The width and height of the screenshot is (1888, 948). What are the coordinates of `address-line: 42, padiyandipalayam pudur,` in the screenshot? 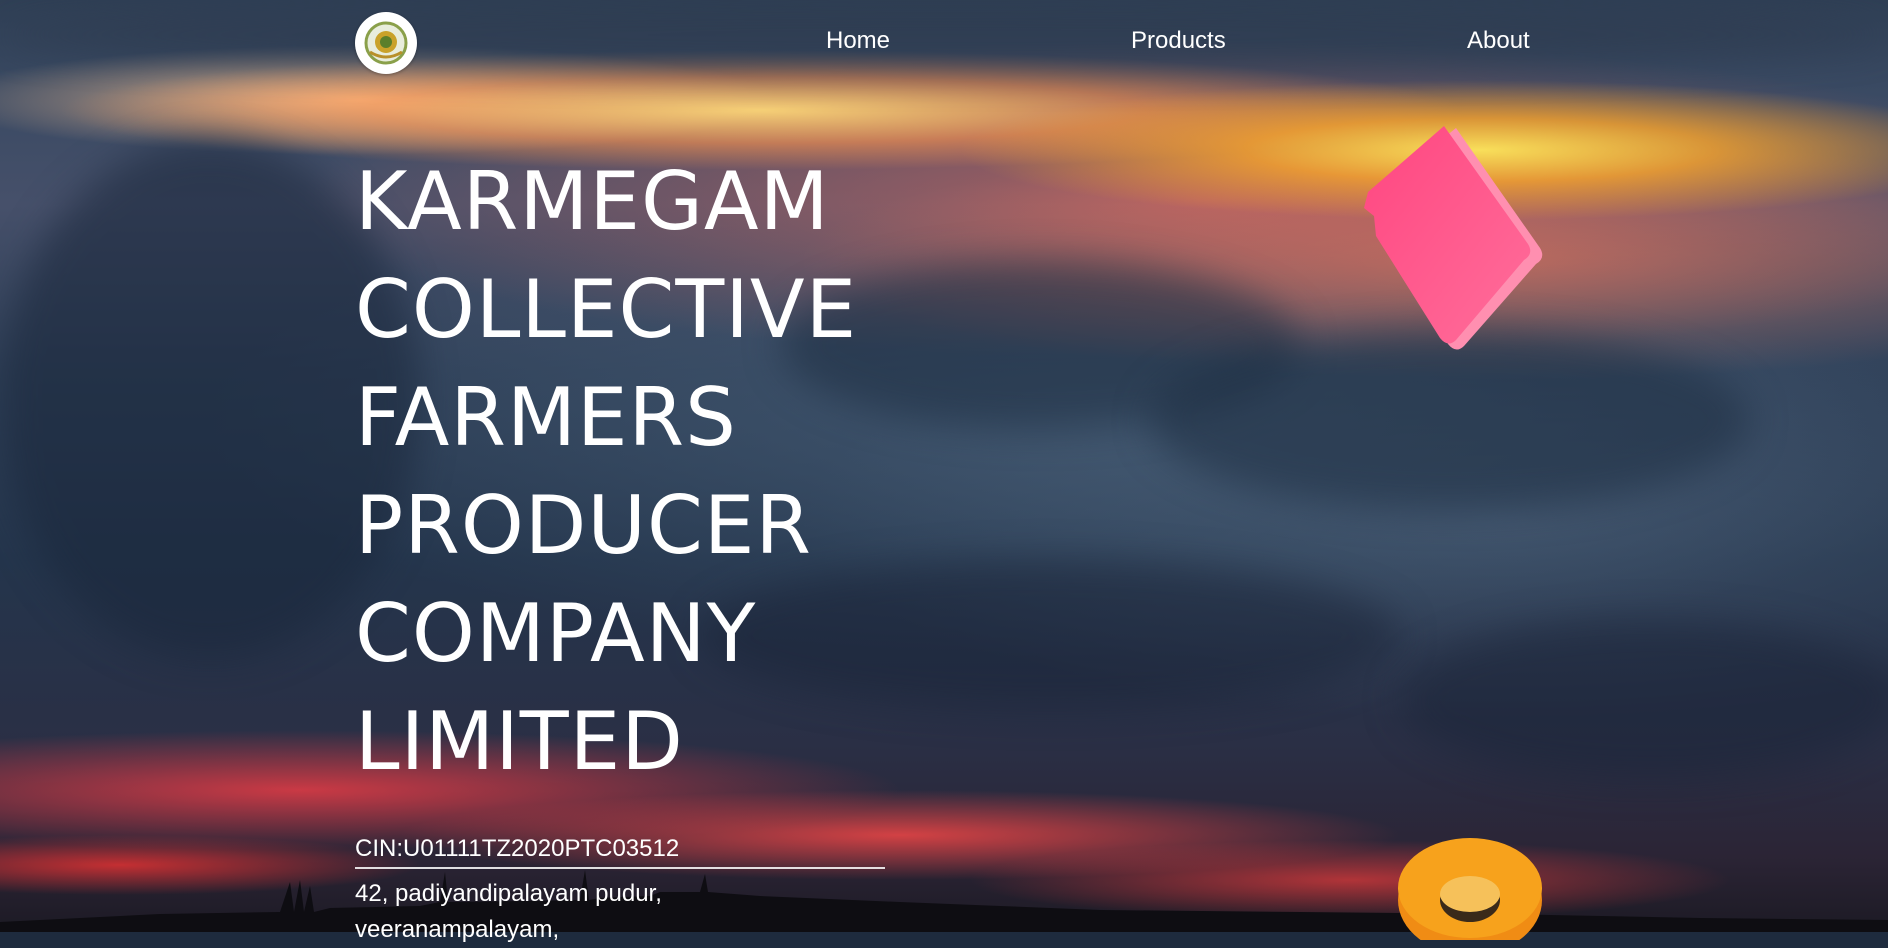 It's located at (508, 893).